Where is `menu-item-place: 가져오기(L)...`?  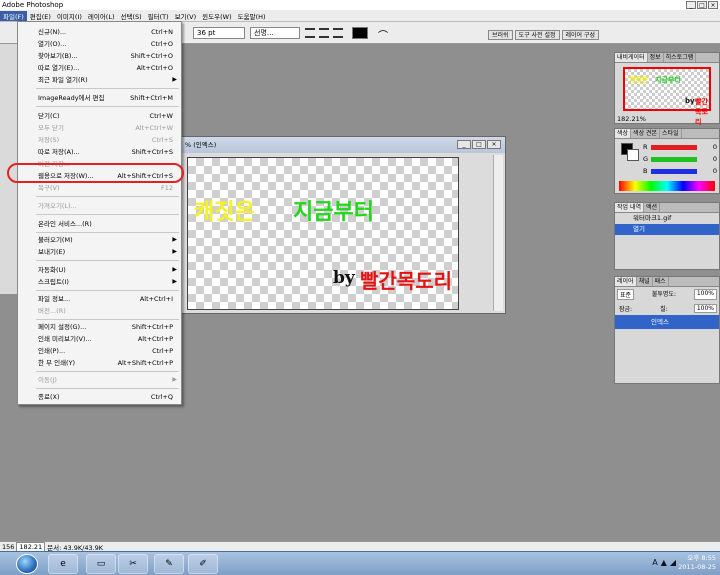
menu-item-place: 가져오기(L)... is located at coordinates (99, 206).